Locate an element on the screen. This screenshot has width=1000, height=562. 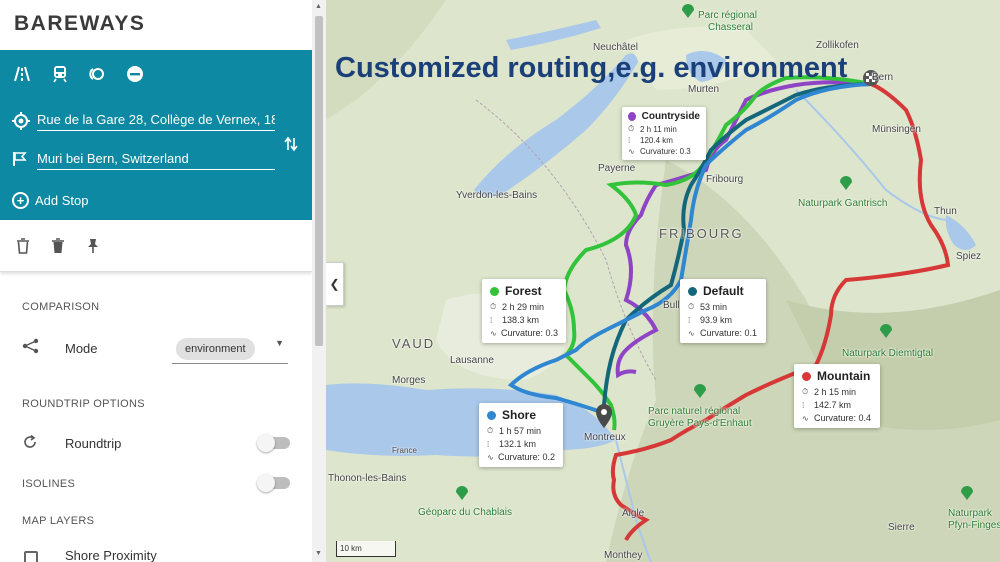
map-label-gruyere-1: Parc naturel régional is located at coordinates (694, 411).